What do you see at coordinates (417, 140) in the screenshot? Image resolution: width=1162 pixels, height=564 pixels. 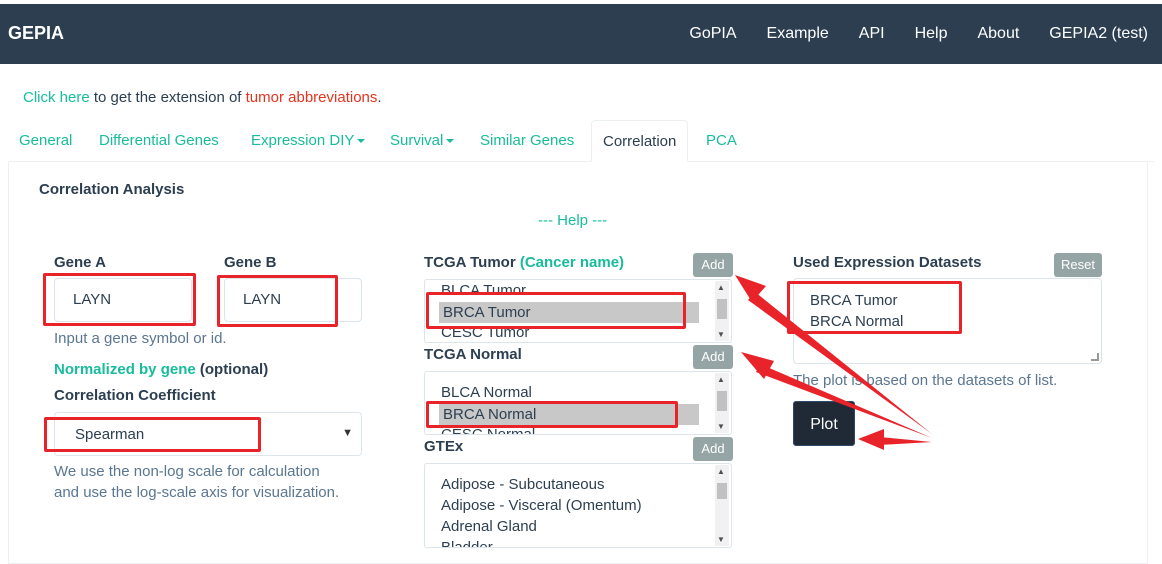 I see `tab-survival-label: Survival` at bounding box center [417, 140].